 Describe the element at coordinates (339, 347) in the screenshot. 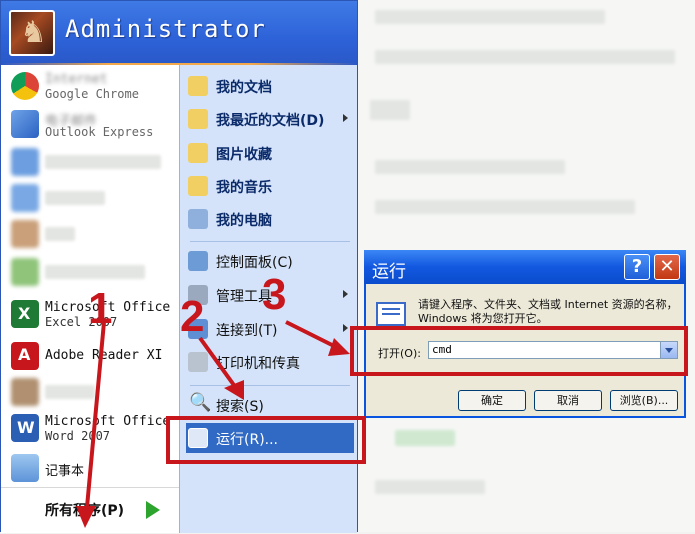

I see `arrow-3-head` at that location.